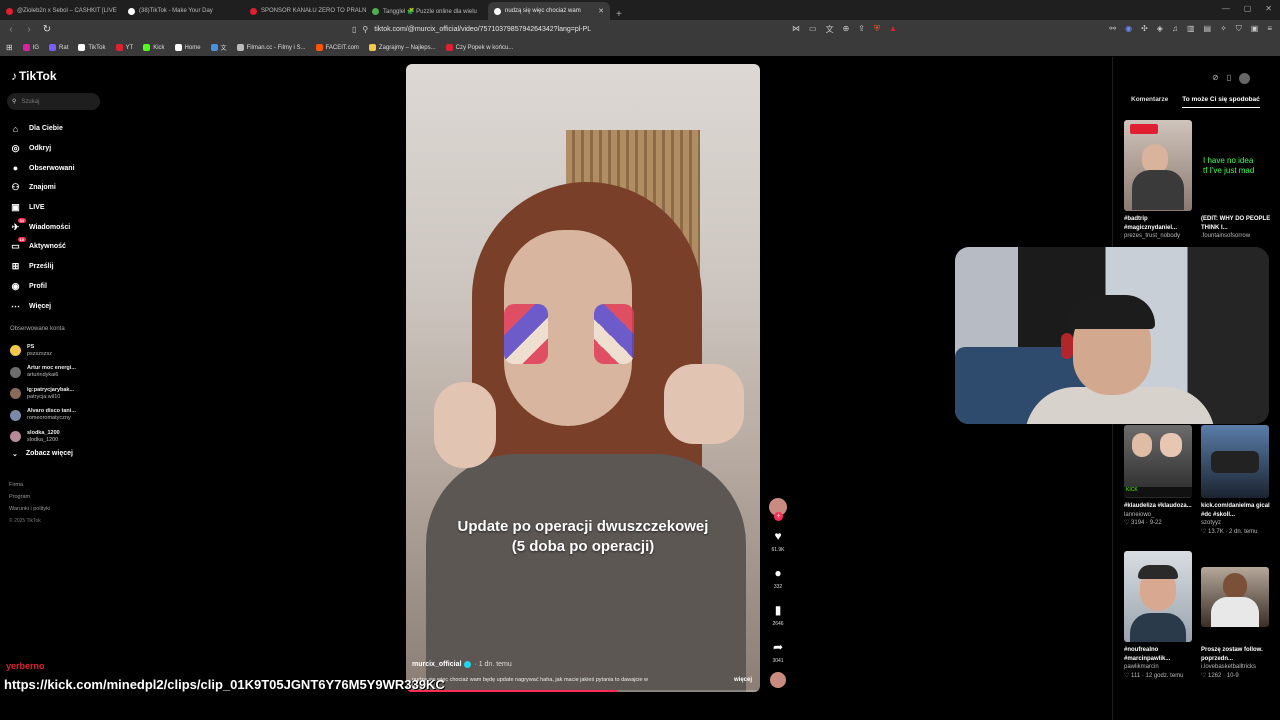  What do you see at coordinates (9, 47) in the screenshot?
I see `apps-grid-icon: ⊞` at bounding box center [9, 47].